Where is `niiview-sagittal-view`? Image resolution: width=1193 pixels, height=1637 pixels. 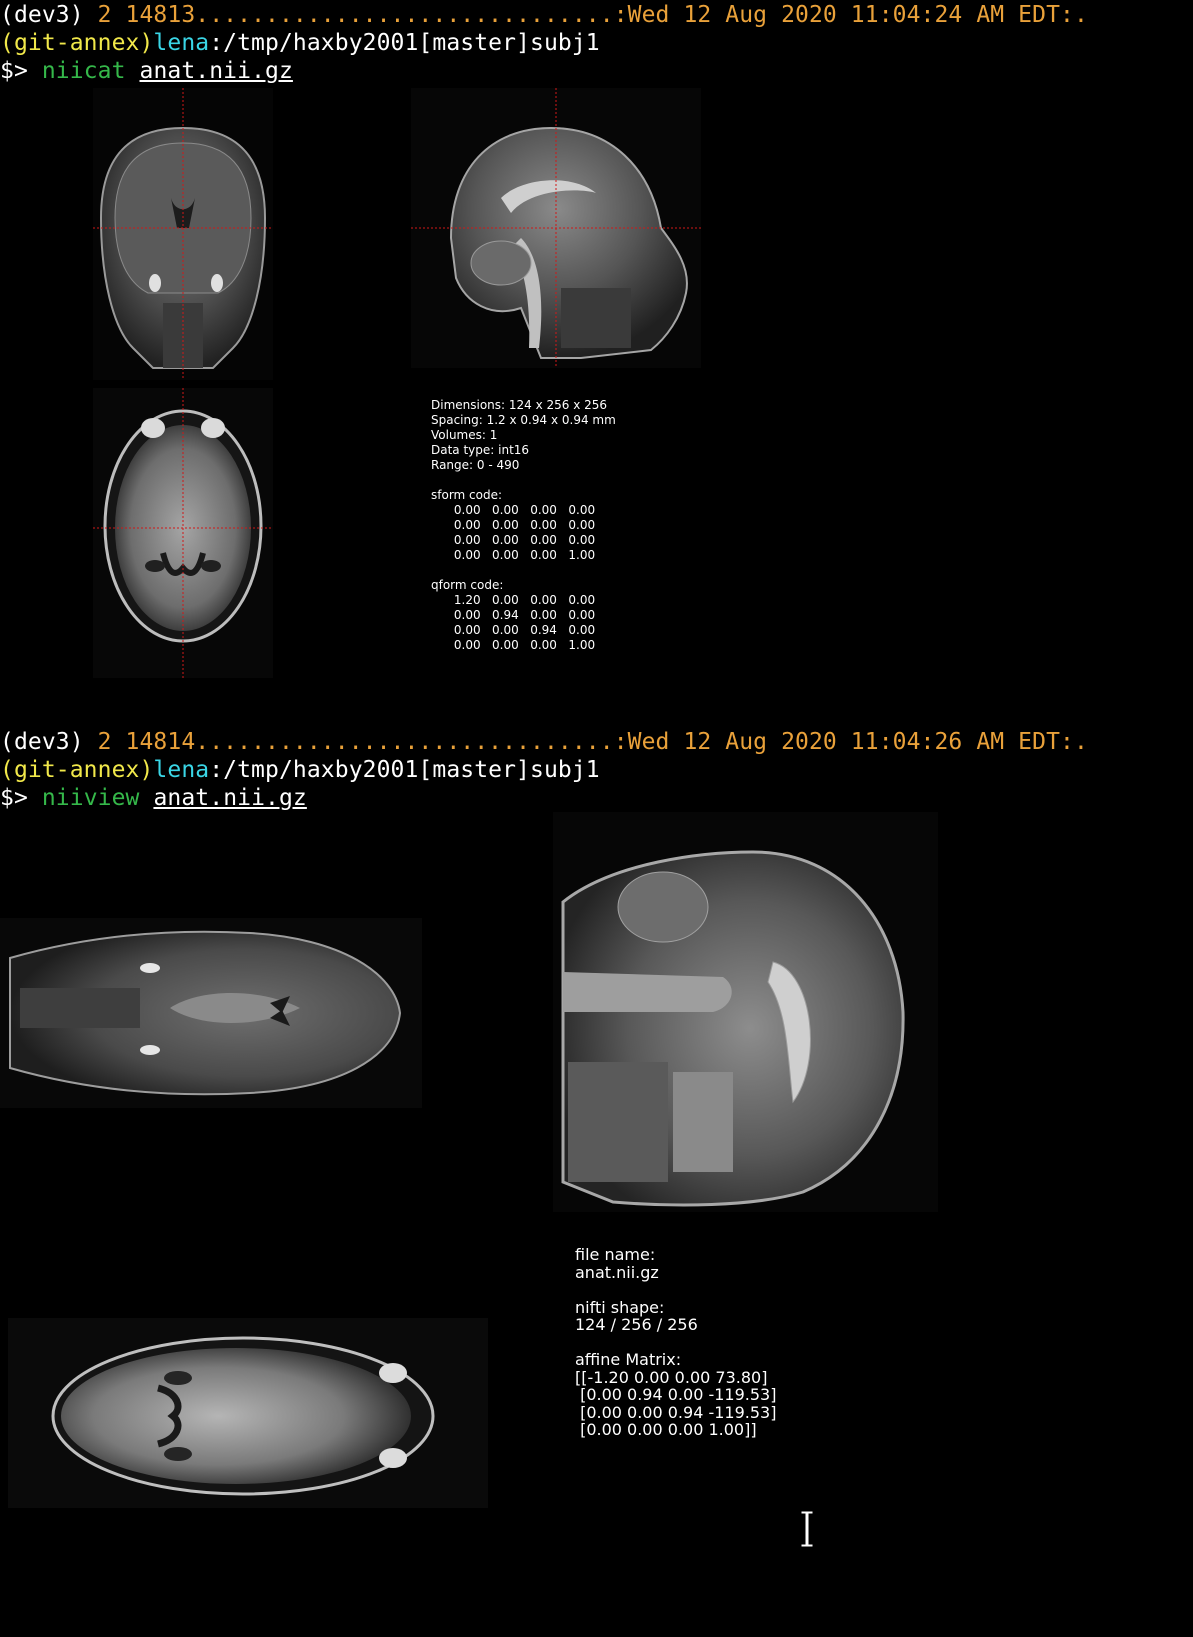
niiview-sagittal-view is located at coordinates (745, 1012).